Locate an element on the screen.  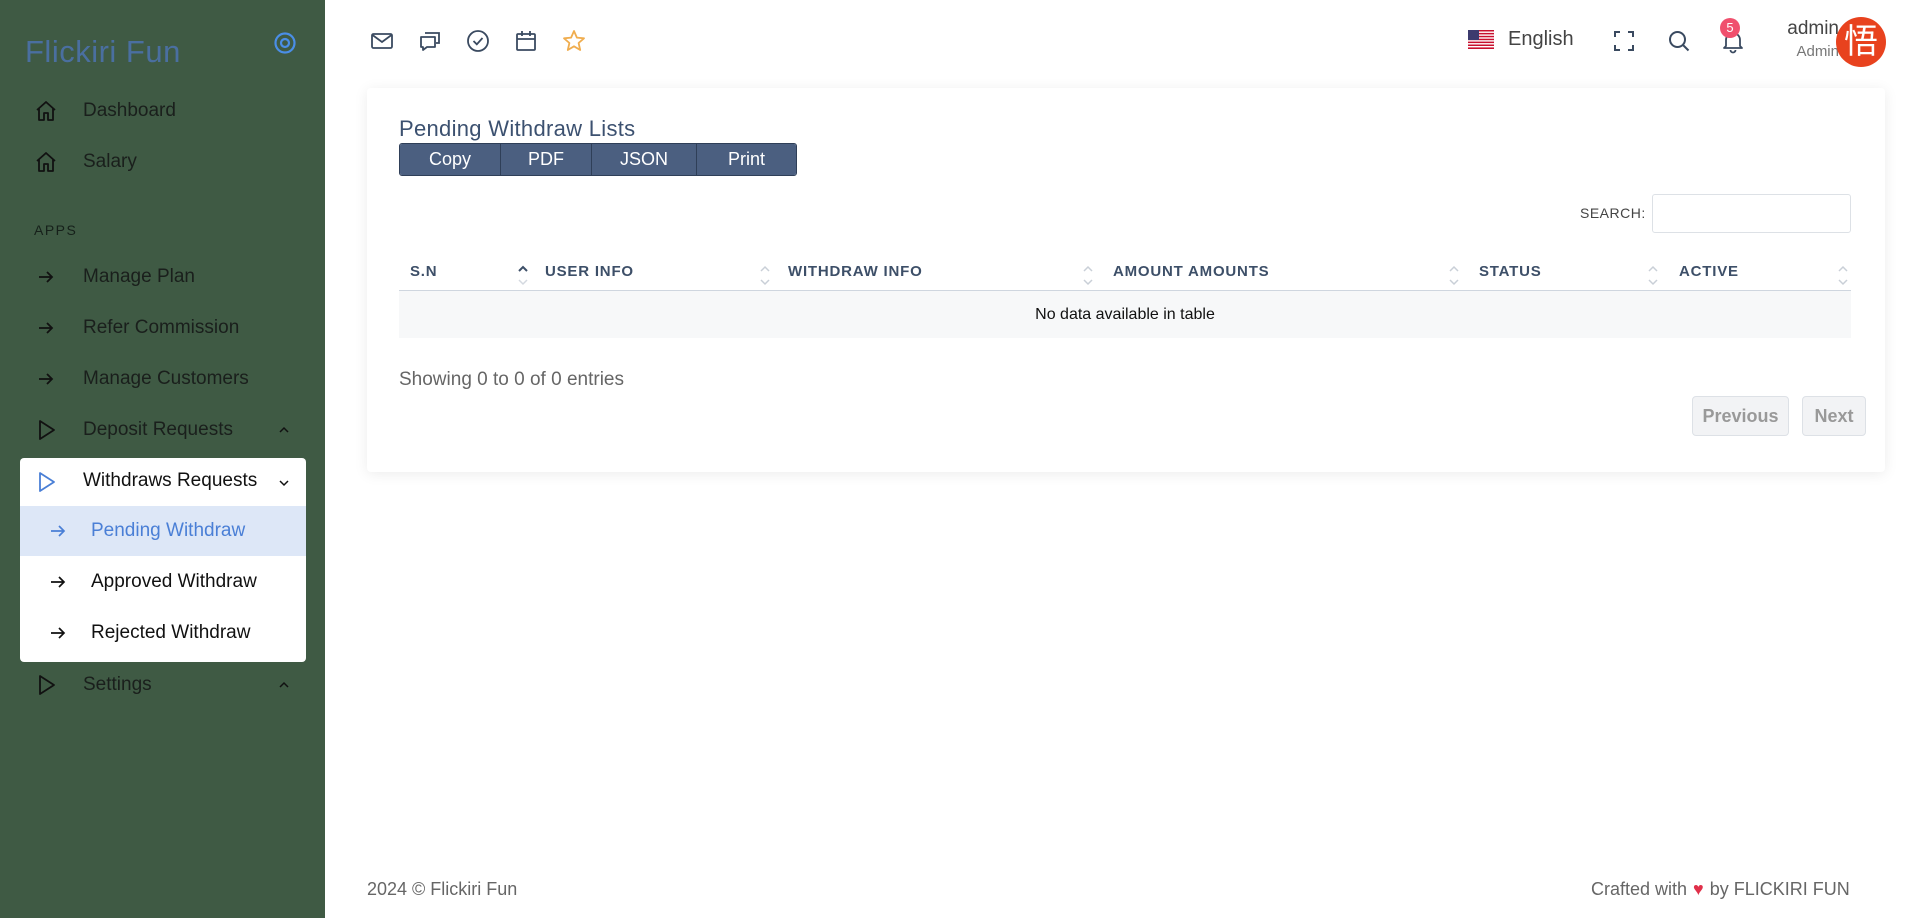
export-button-group: Copy PDF JSON Print is located at coordinates (598, 159).